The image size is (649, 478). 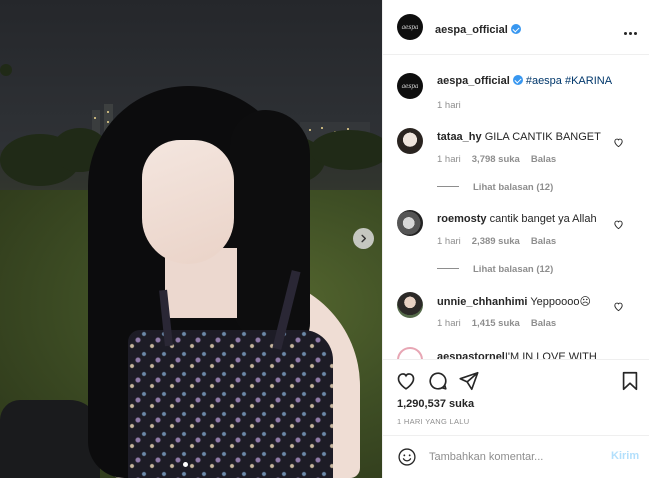 What do you see at coordinates (438, 381) in the screenshot?
I see `comment-bubble-icon` at bounding box center [438, 381].